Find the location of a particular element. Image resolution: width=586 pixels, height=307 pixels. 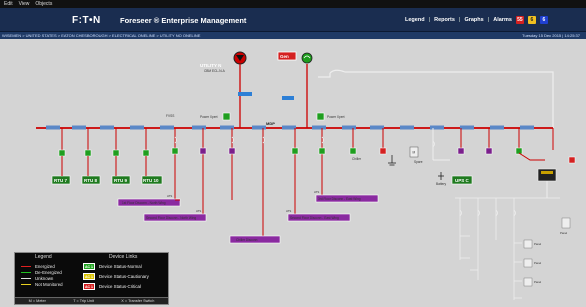

nav-alarms: Alarms is located at coordinates (502, 20).